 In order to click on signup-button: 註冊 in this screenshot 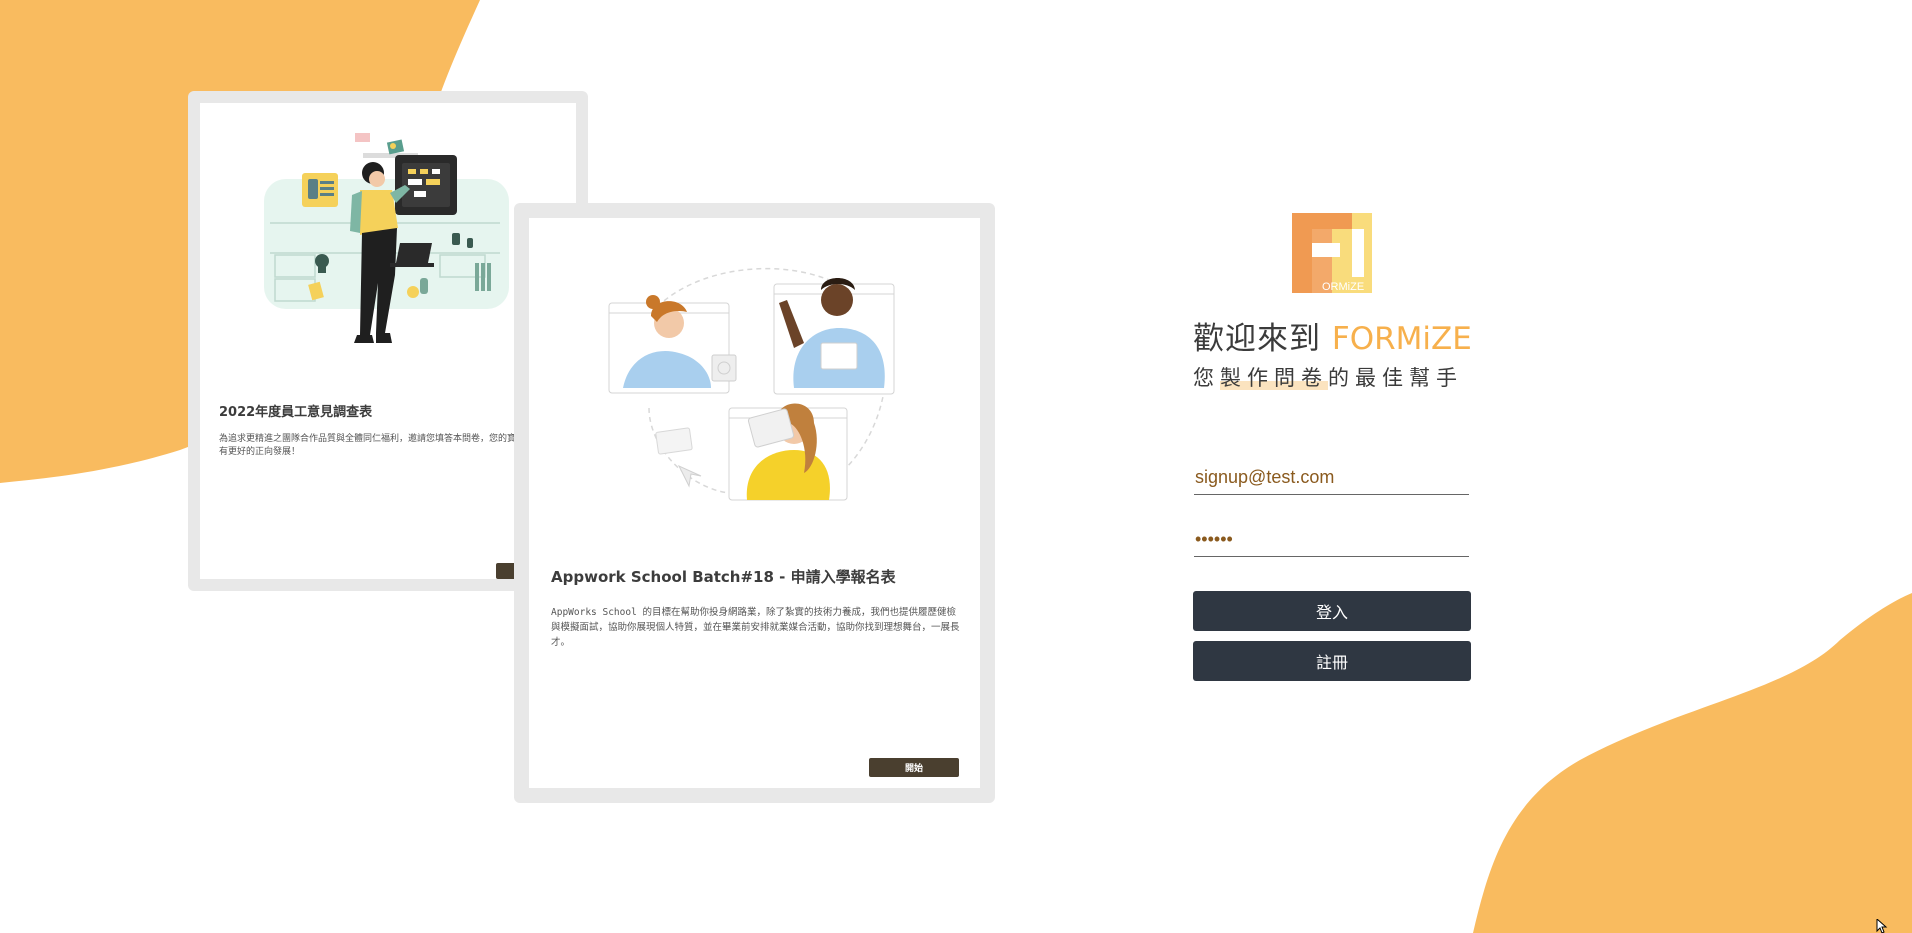, I will do `click(1332, 661)`.